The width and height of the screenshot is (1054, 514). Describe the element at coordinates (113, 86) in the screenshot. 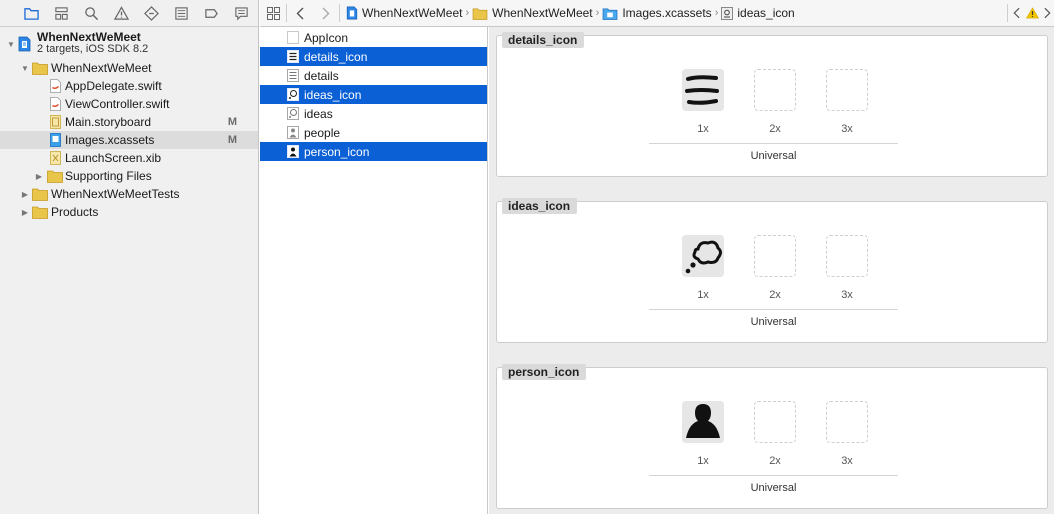

I see `tree-item-label: AppDelegate.swift` at that location.